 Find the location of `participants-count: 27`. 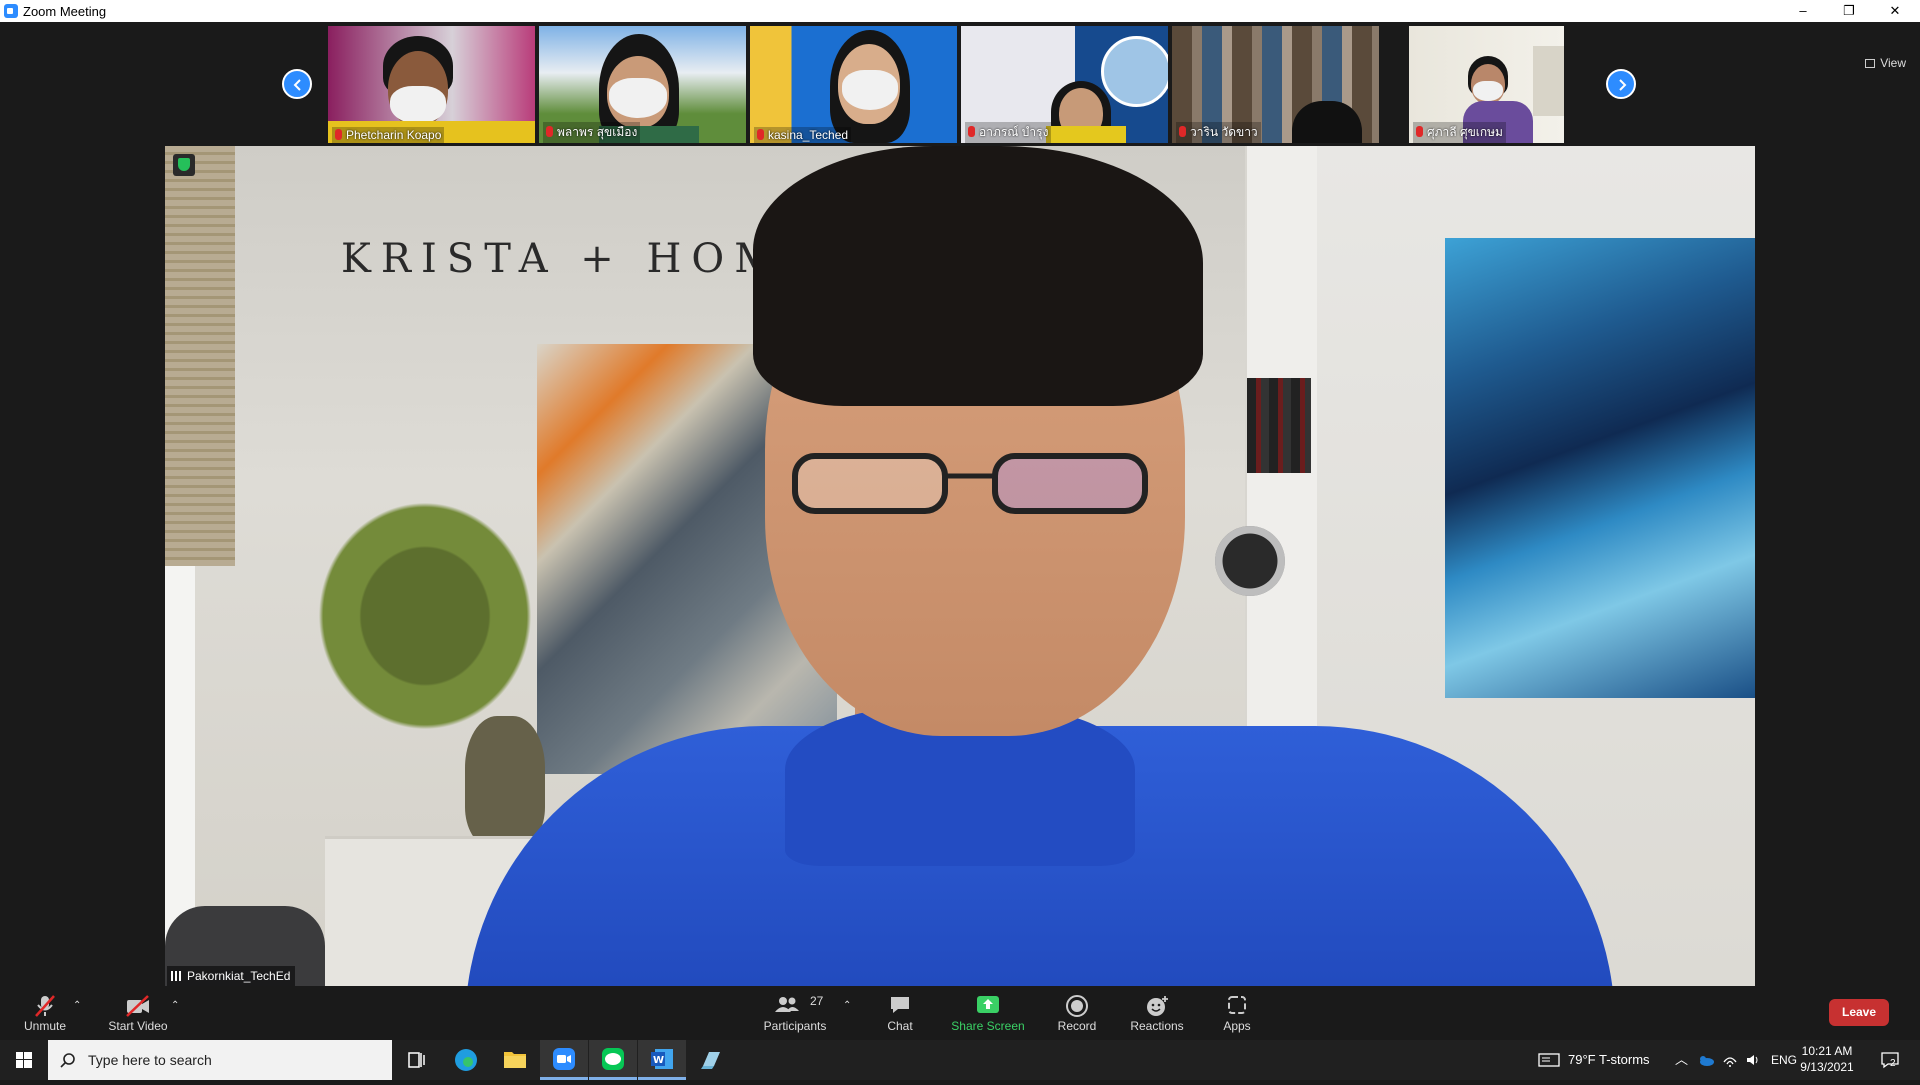

participants-count: 27 is located at coordinates (817, 1001).